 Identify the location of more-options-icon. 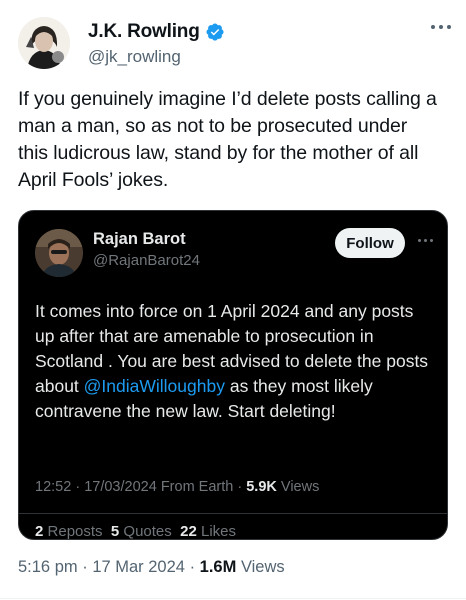
(441, 27).